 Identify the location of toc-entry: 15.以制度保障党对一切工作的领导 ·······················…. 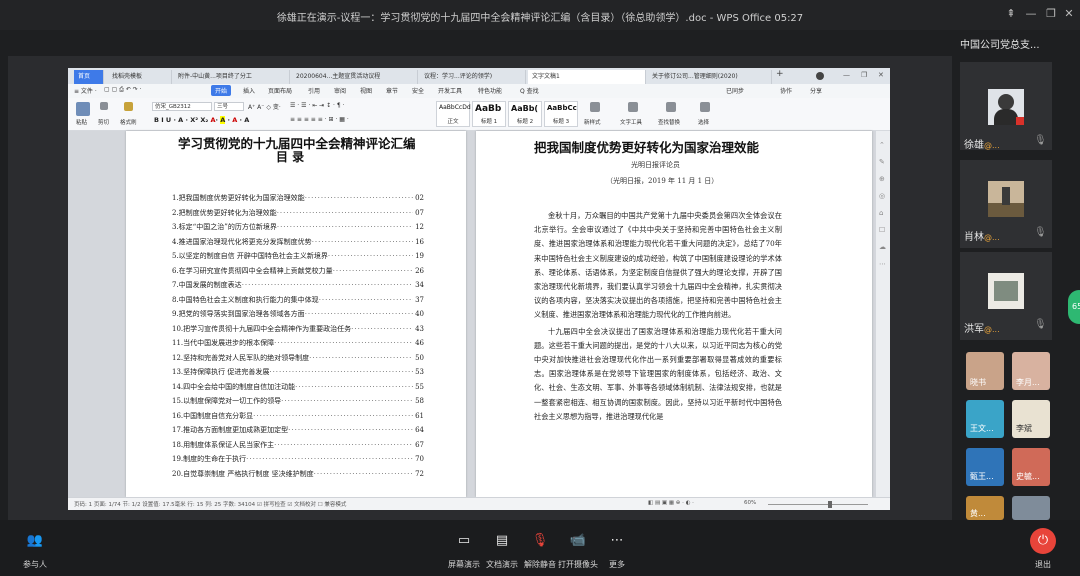
(298, 401).